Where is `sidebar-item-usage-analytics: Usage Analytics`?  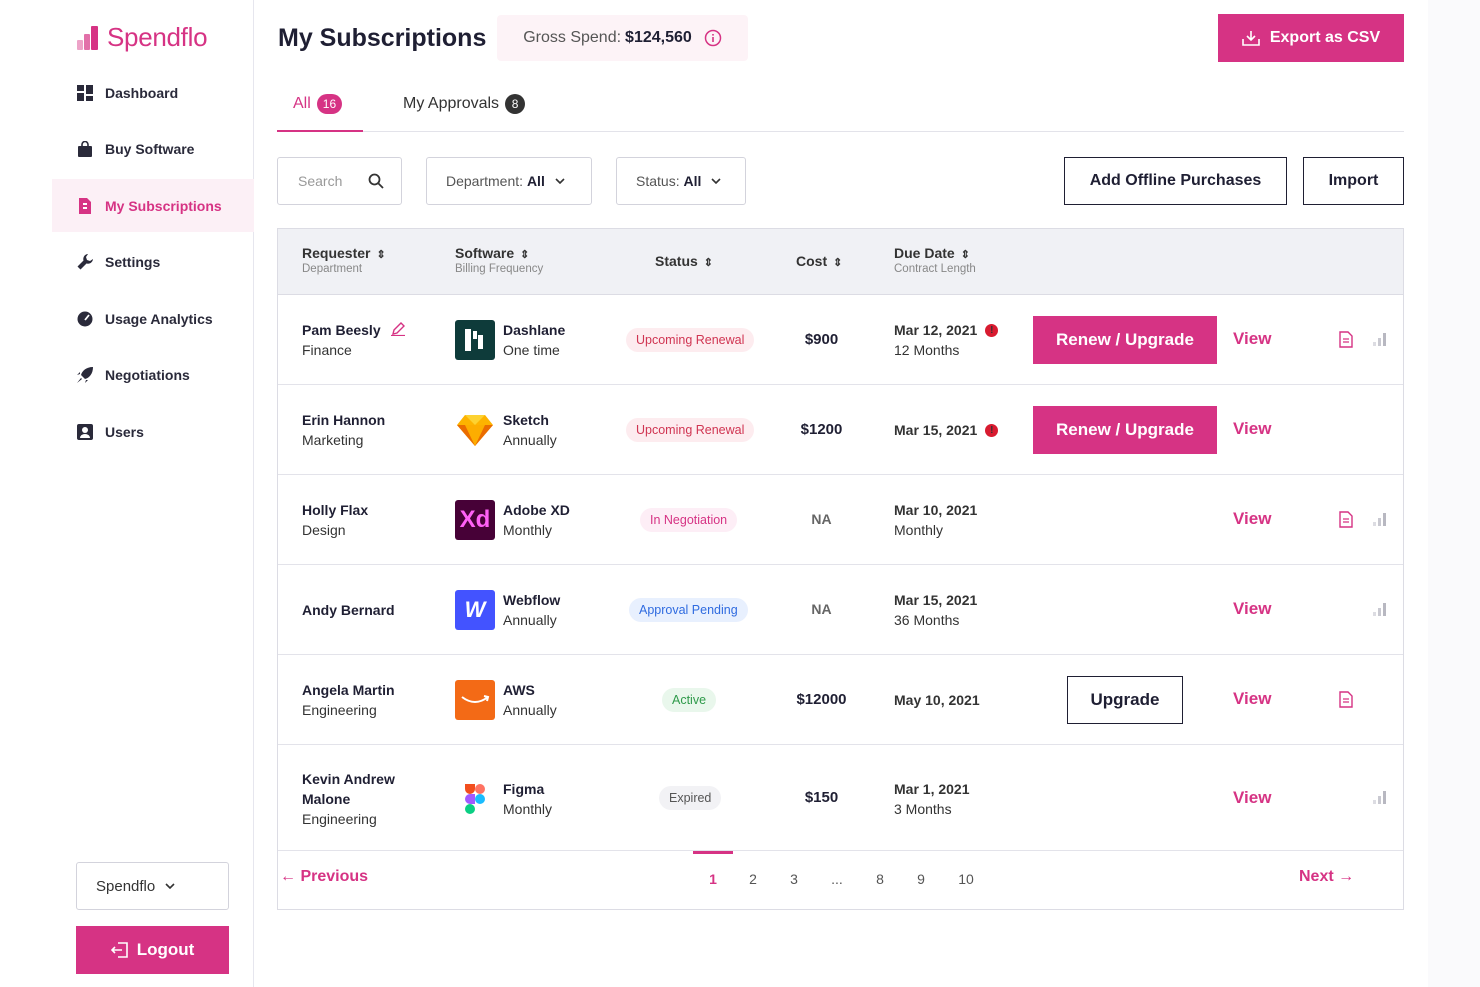
sidebar-item-usage-analytics: Usage Analytics is located at coordinates (153, 318).